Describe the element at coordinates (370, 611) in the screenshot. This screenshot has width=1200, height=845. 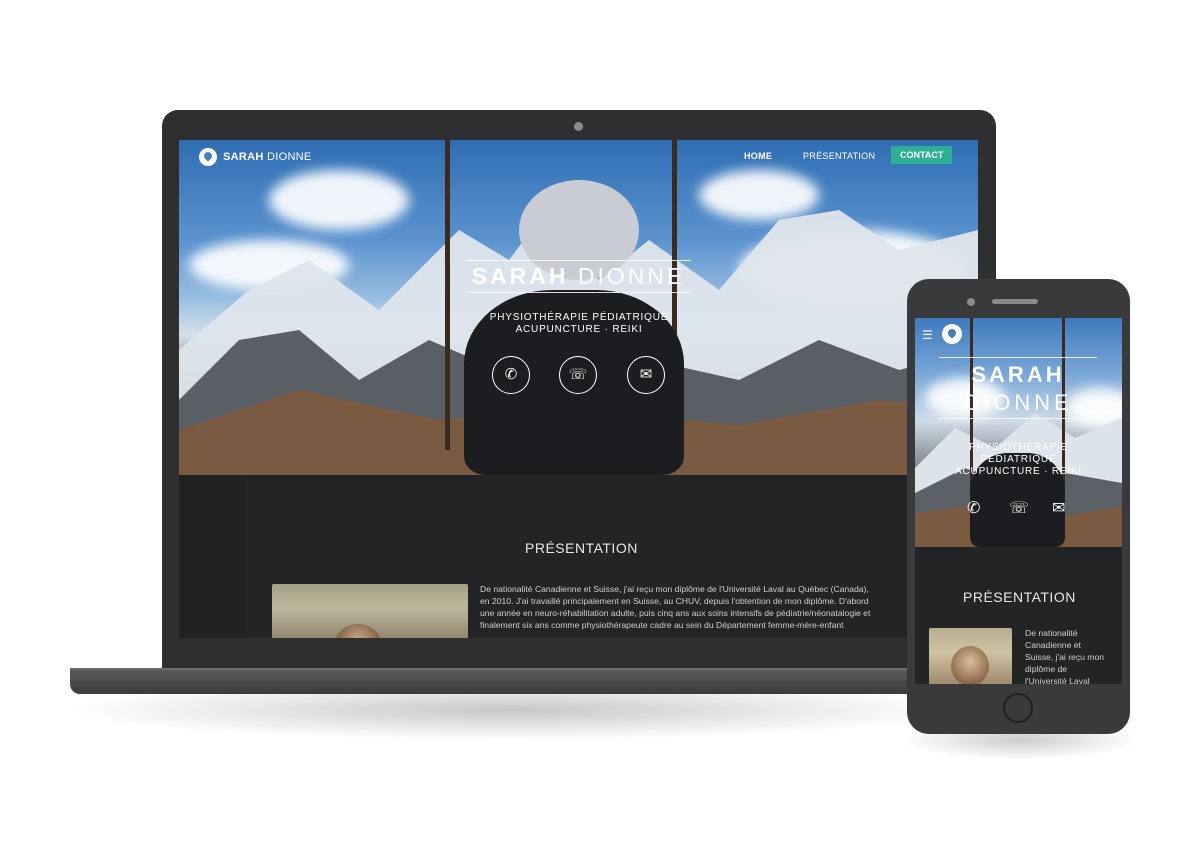
I see `profile-photo` at that location.